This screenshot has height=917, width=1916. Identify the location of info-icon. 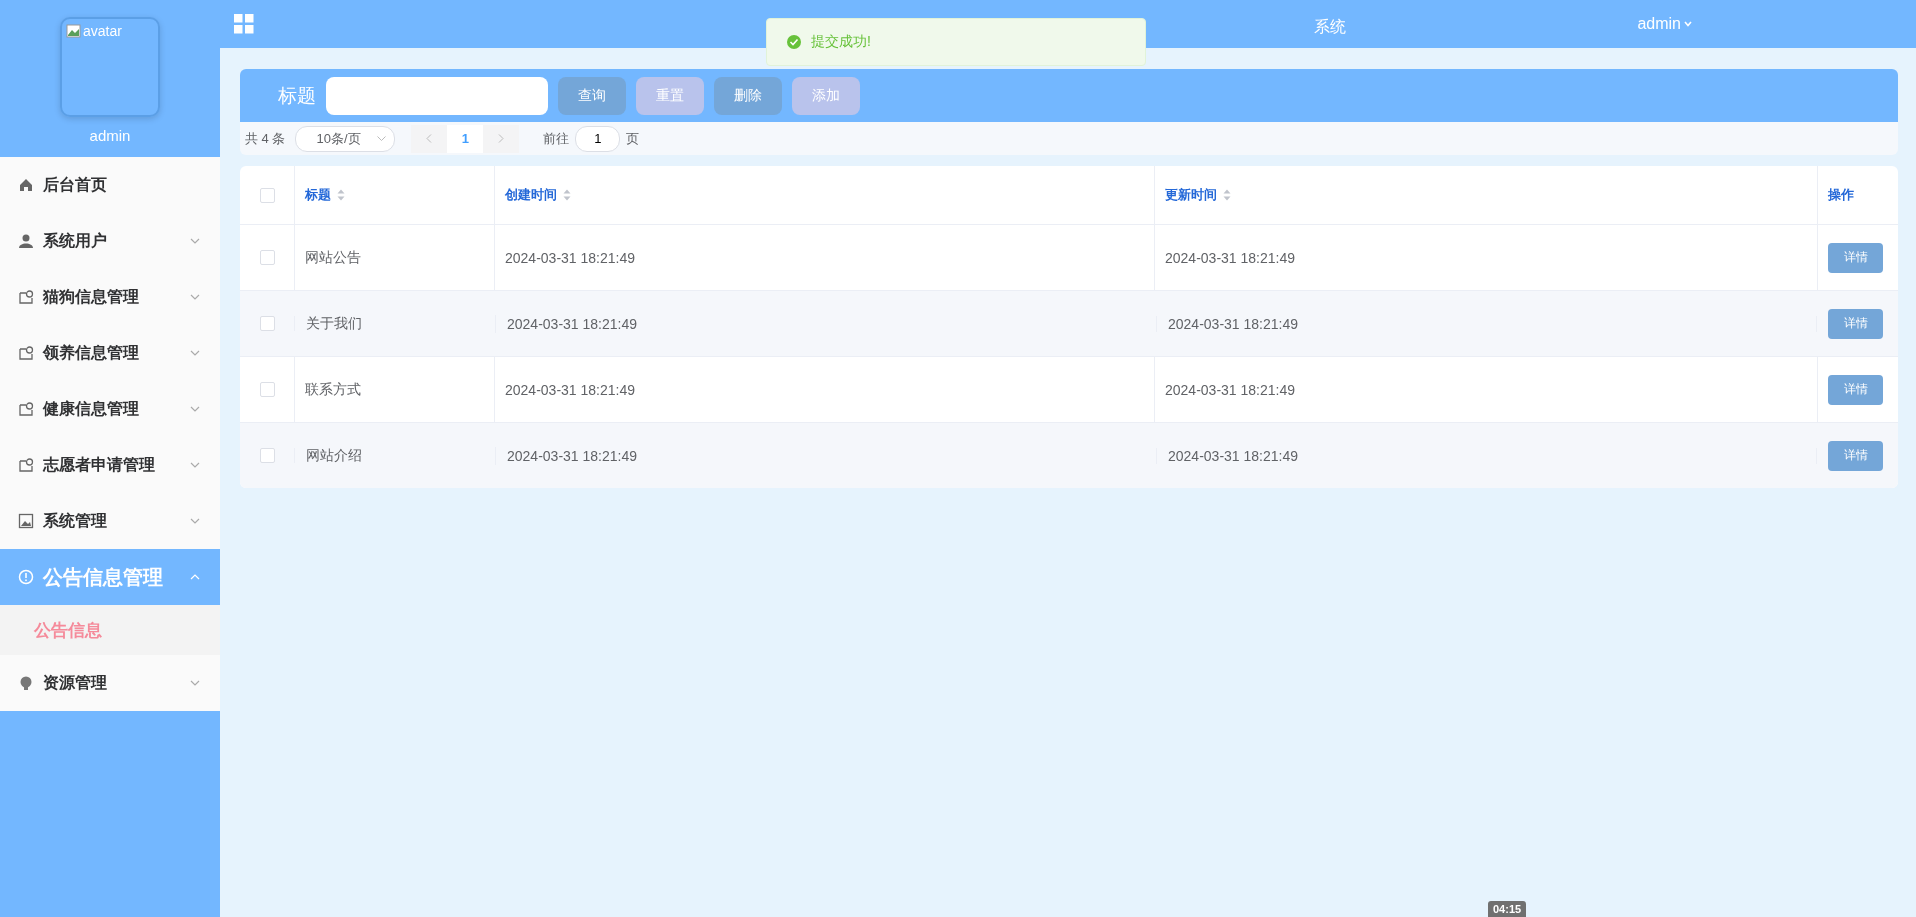
(26, 577).